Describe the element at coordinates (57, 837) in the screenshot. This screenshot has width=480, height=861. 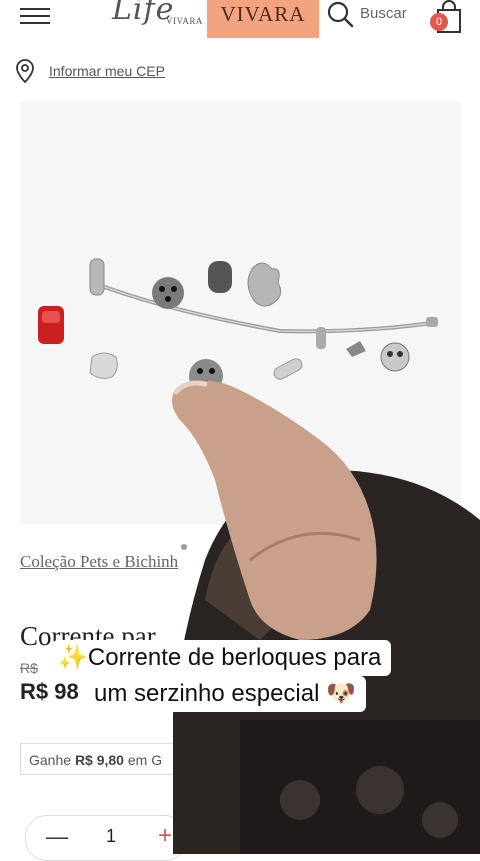
I see `quantity-minus-button: —` at that location.